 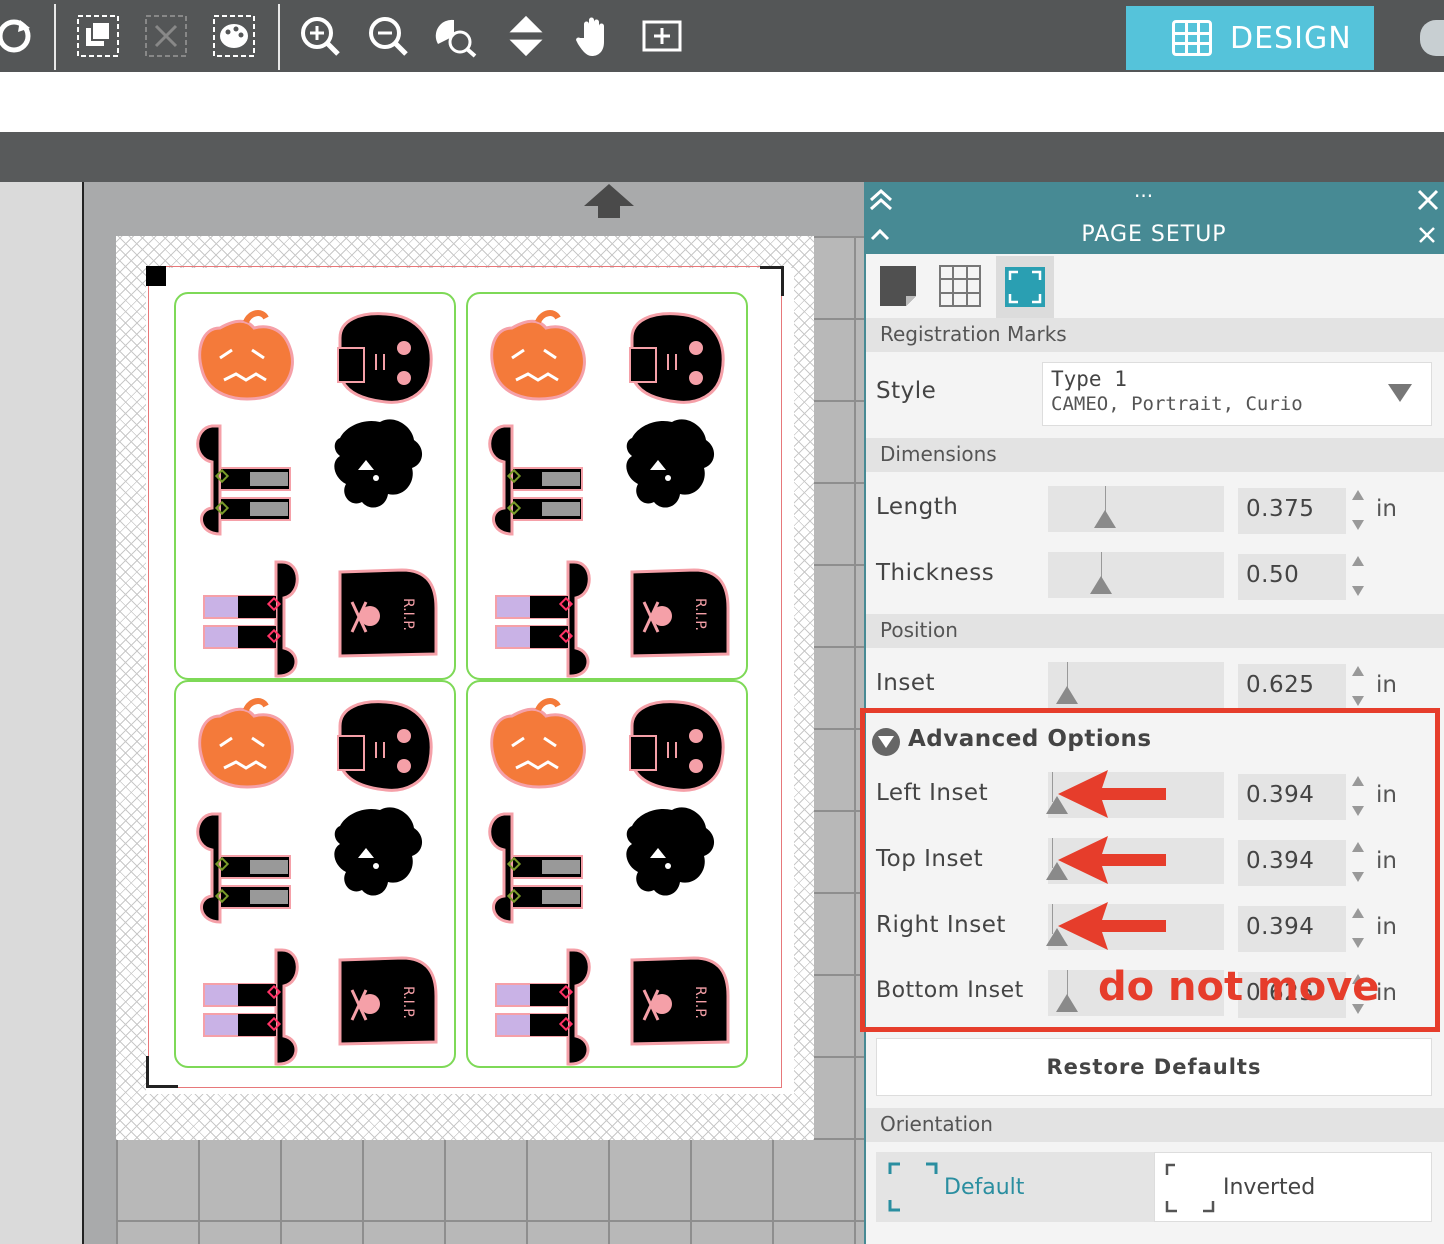 What do you see at coordinates (1291, 38) in the screenshot?
I see `design-tab-label: DESIGN` at bounding box center [1291, 38].